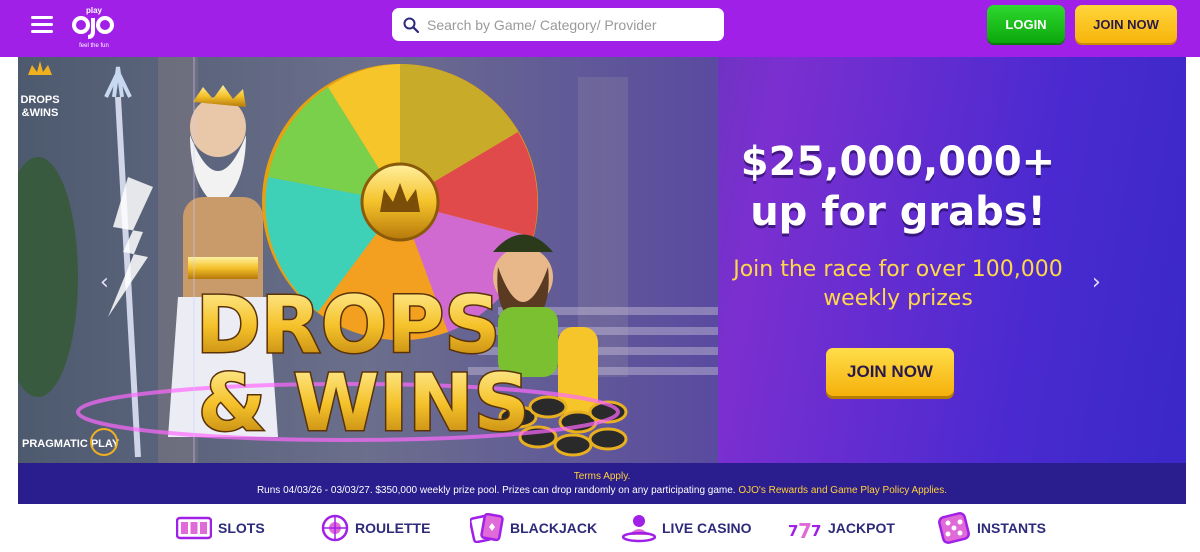 The image size is (1200, 552). Describe the element at coordinates (898, 269) in the screenshot. I see `hero-subline-1: Join the race for over 100,000` at that location.